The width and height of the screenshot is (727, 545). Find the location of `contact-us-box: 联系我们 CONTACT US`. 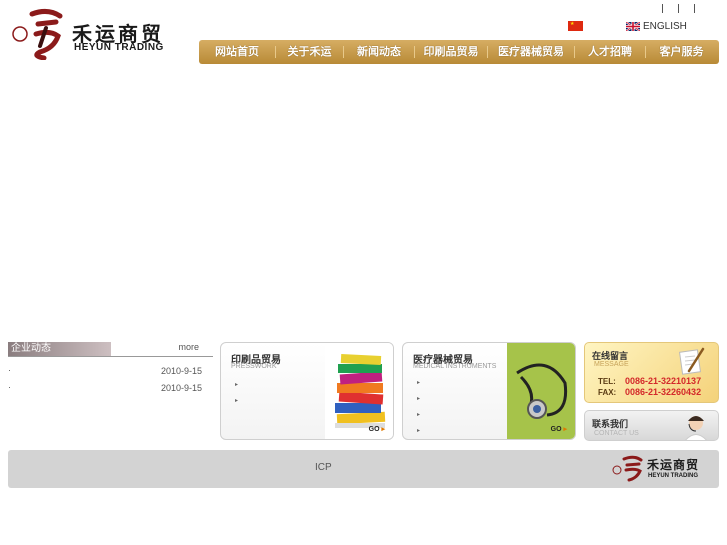

contact-us-box: 联系我们 CONTACT US is located at coordinates (651, 425).